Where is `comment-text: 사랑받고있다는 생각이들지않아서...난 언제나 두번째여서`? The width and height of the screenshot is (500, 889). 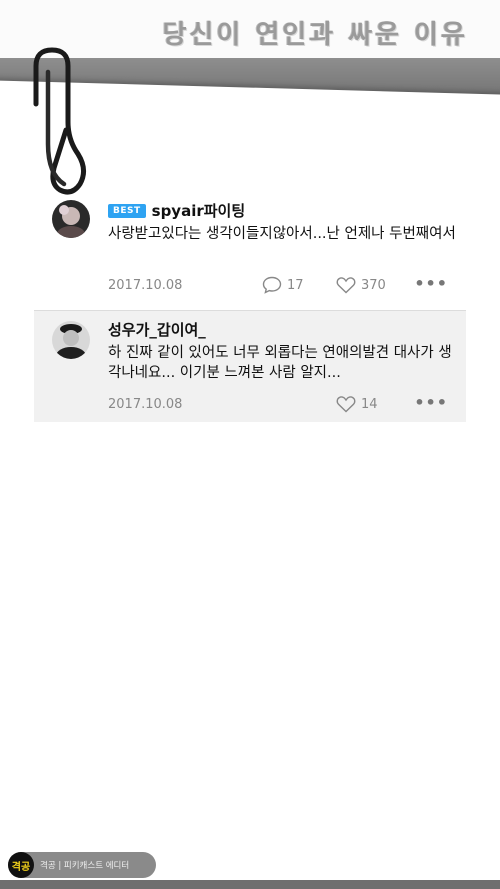
comment-text: 사랑받고있다는 생각이들지않아서...난 언제나 두번째여서 is located at coordinates (282, 234).